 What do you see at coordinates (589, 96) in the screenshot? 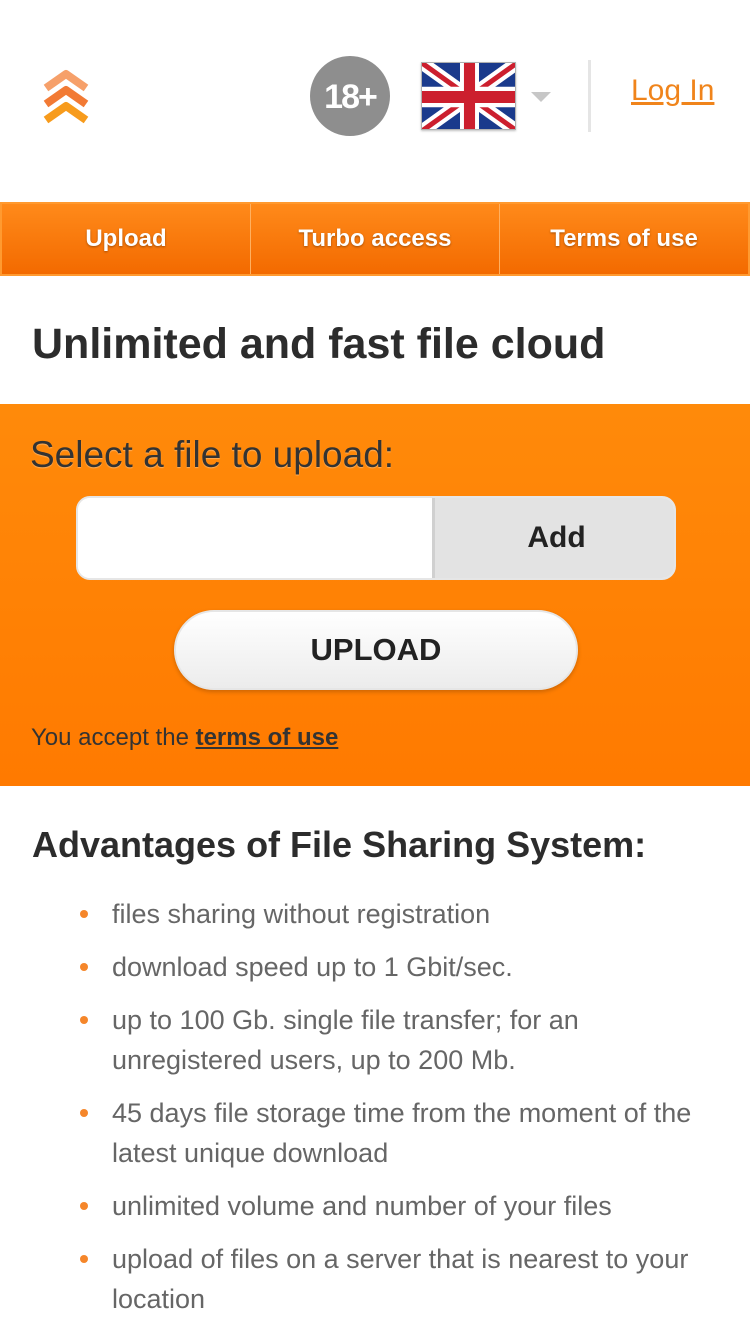
I see `header-divider` at bounding box center [589, 96].